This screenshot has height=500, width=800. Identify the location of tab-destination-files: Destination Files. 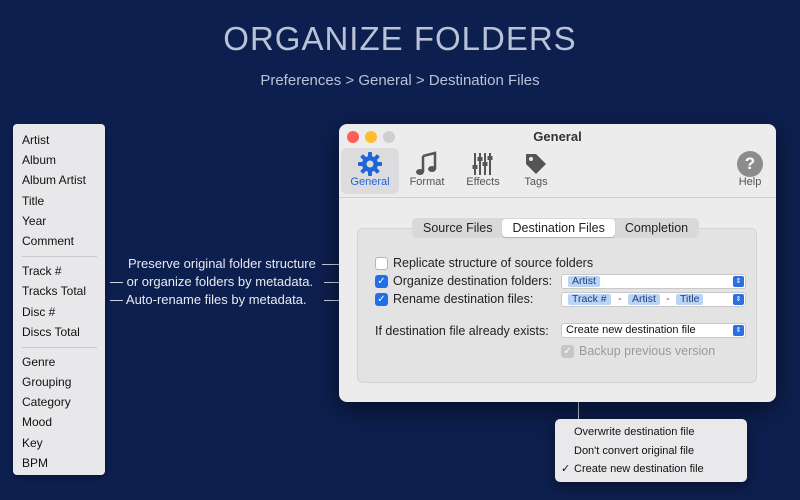
(558, 228).